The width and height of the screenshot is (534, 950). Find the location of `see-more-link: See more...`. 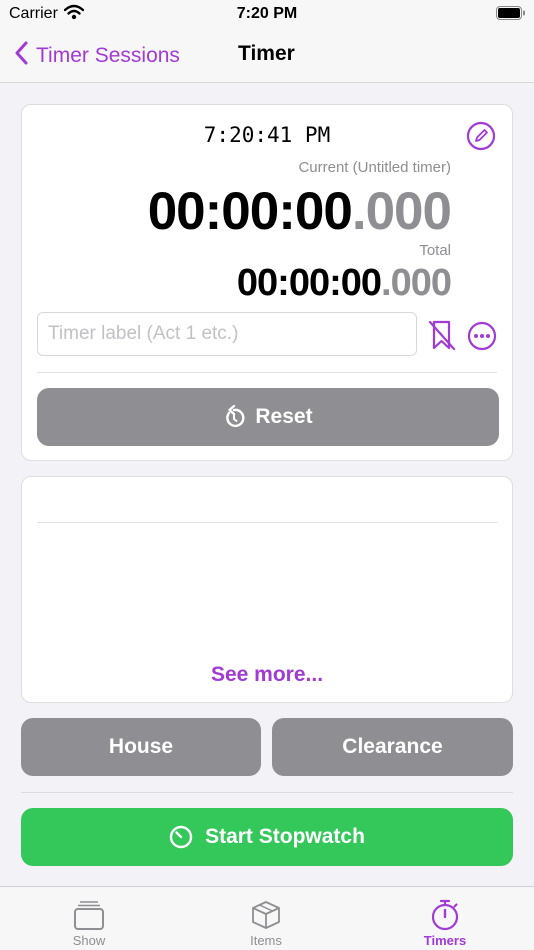

see-more-link: See more... is located at coordinates (267, 675).